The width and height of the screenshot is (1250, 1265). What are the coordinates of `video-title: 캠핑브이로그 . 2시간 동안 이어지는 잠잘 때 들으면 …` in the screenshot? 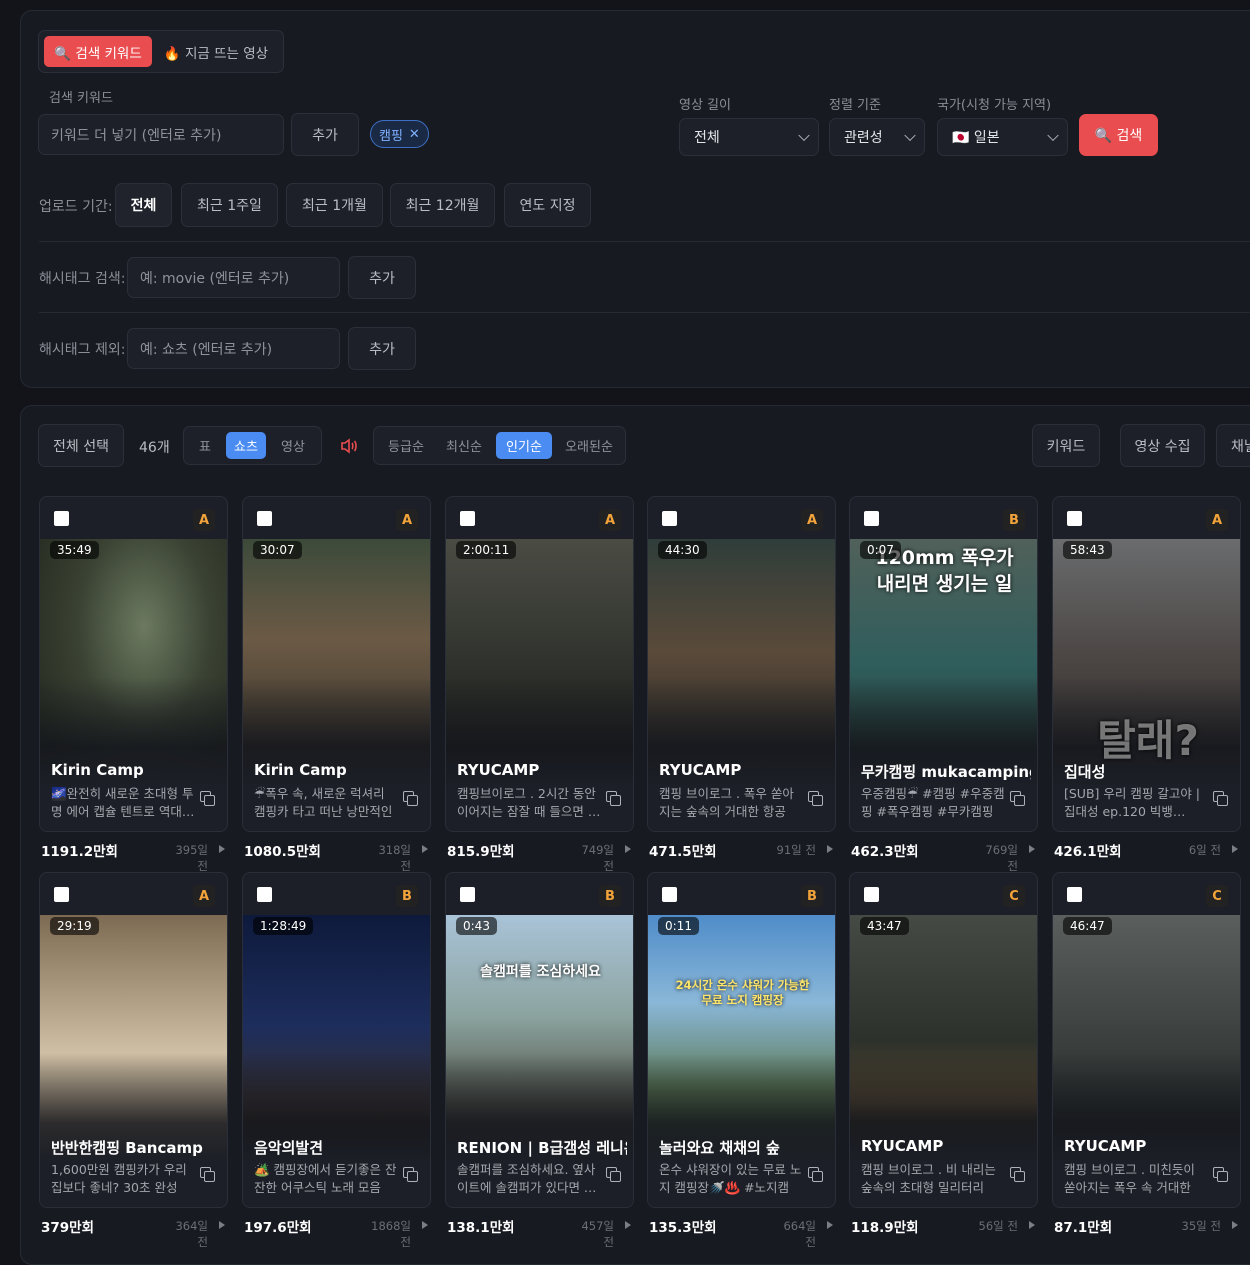 It's located at (530, 803).